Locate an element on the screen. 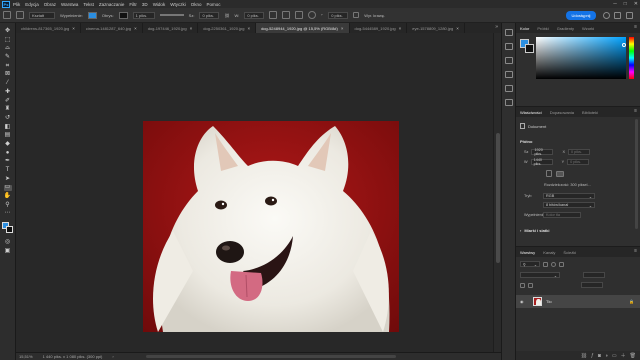 This screenshot has width=640, height=360. tab-properties: Właściwości is located at coordinates (531, 112).